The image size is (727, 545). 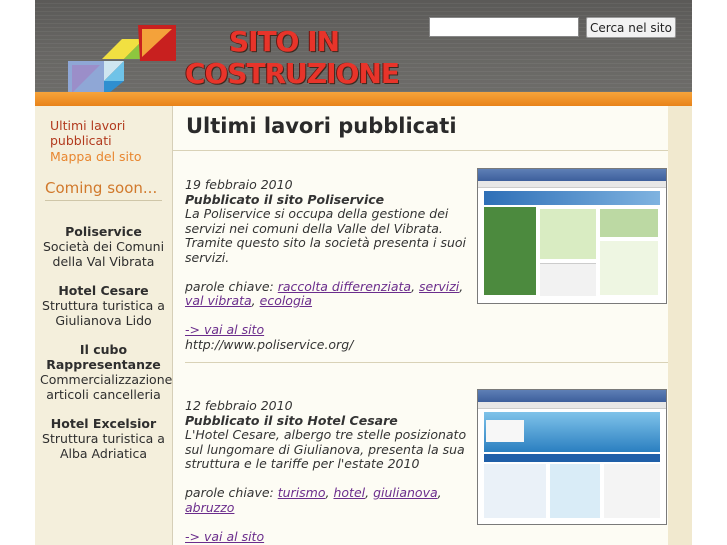 What do you see at coordinates (218, 300) in the screenshot?
I see `keyword-link: val vibrata` at bounding box center [218, 300].